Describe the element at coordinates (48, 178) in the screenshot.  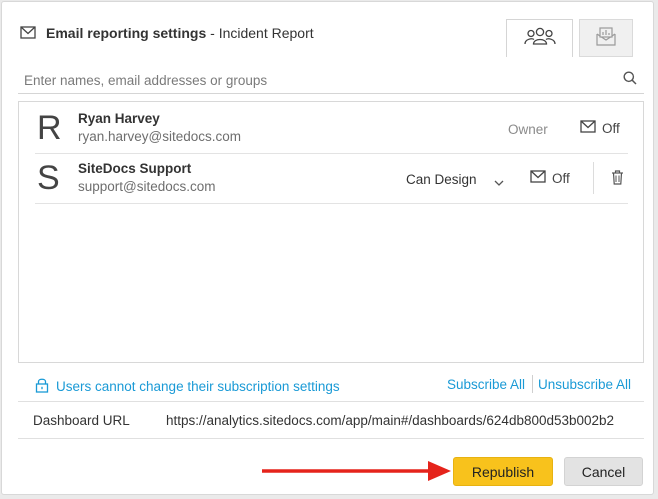
I see `avatar-initial: S` at that location.